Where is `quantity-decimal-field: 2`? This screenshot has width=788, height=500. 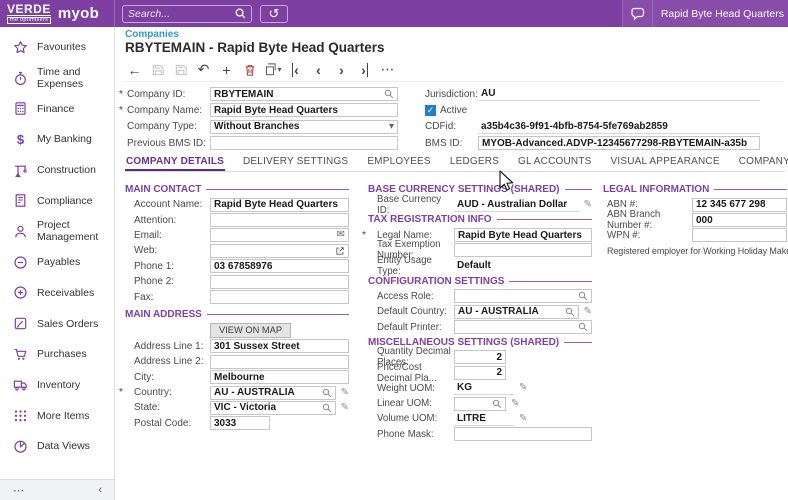 quantity-decimal-field: 2 is located at coordinates (480, 357).